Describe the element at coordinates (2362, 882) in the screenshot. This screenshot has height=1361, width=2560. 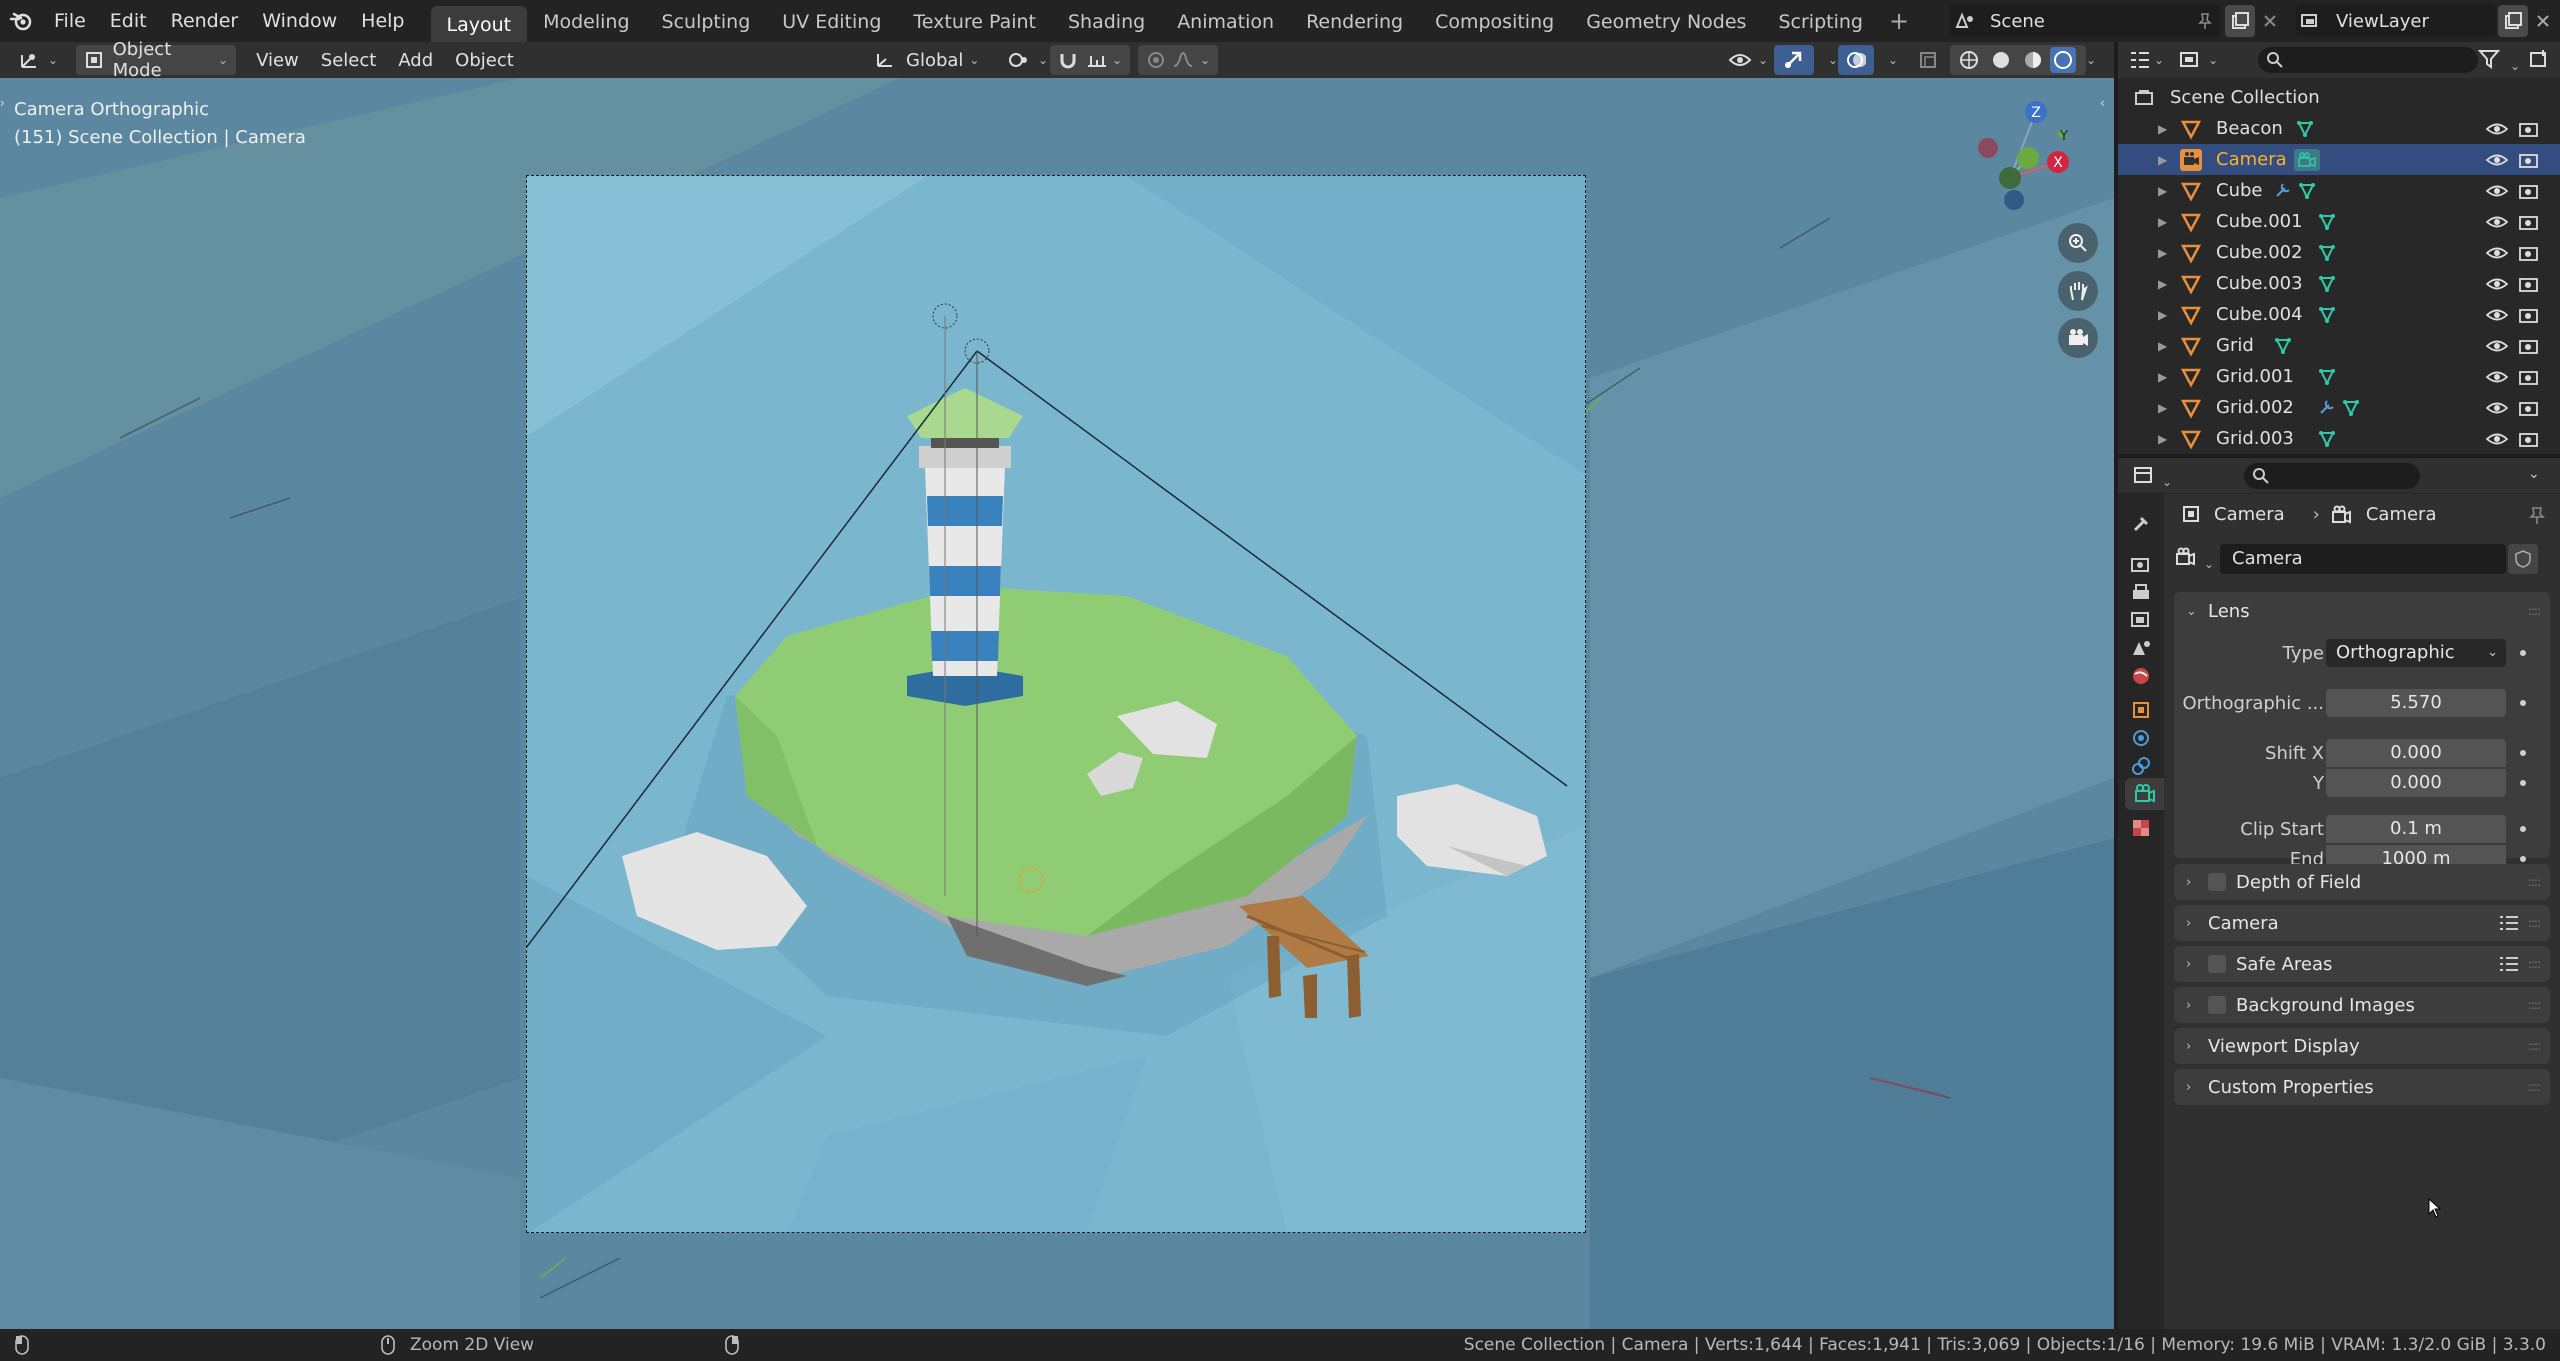
I see `depth-of-field-panel: › Depth of Field::::` at that location.